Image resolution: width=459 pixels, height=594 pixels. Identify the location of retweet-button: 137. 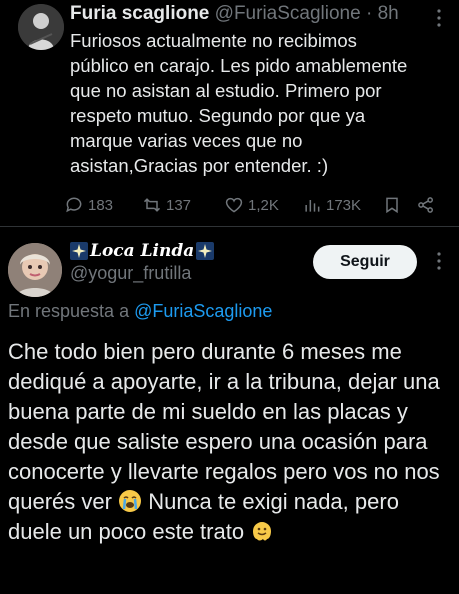
(166, 205).